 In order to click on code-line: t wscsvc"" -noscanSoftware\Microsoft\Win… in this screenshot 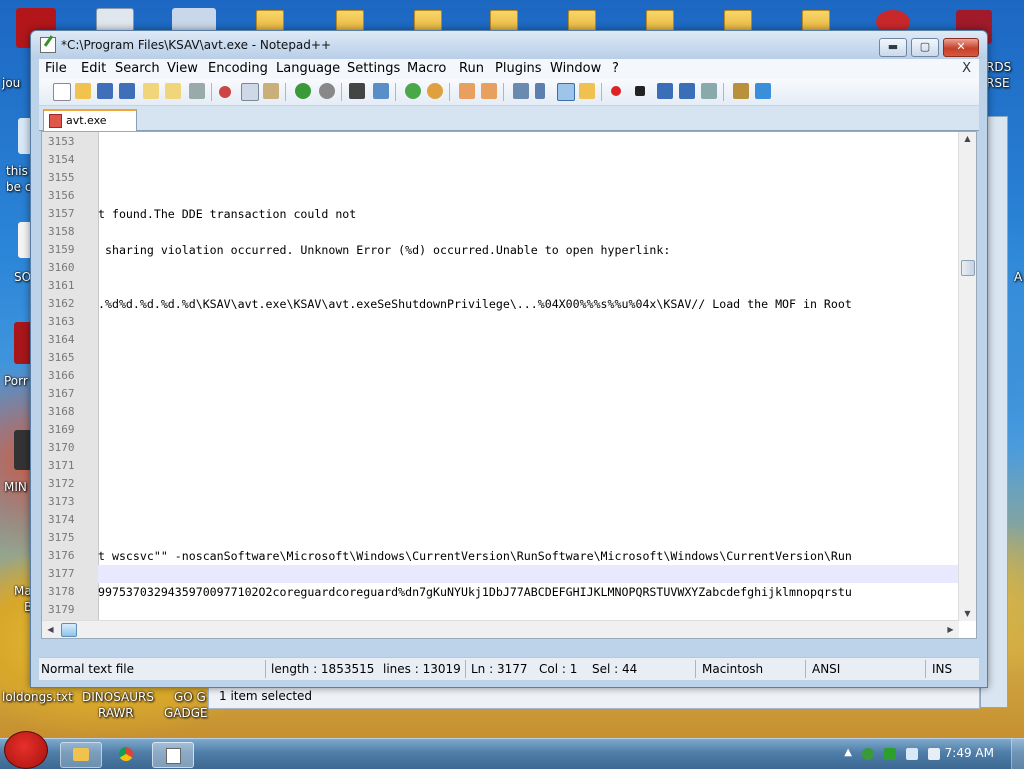, I will do `click(528, 556)`.